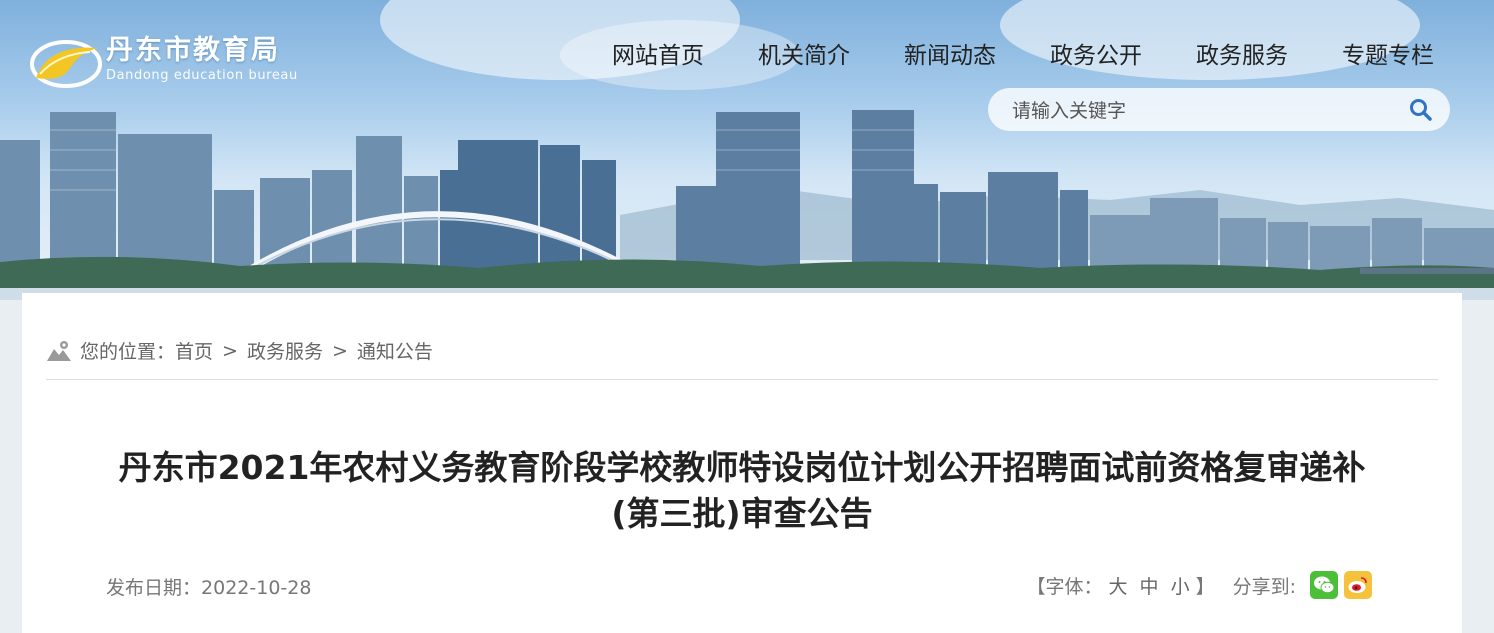 This screenshot has height=633, width=1494. What do you see at coordinates (742, 379) in the screenshot?
I see `breadcrumb-divider` at bounding box center [742, 379].